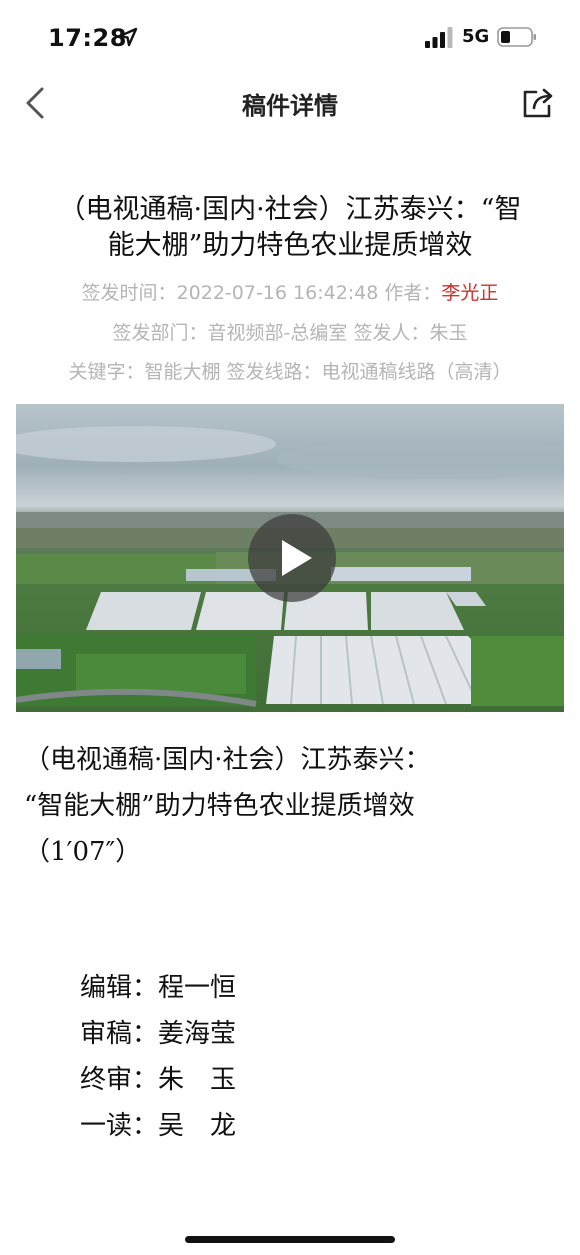 Image resolution: width=580 pixels, height=1255 pixels. I want to click on issuer: 朱玉, so click(448, 333).